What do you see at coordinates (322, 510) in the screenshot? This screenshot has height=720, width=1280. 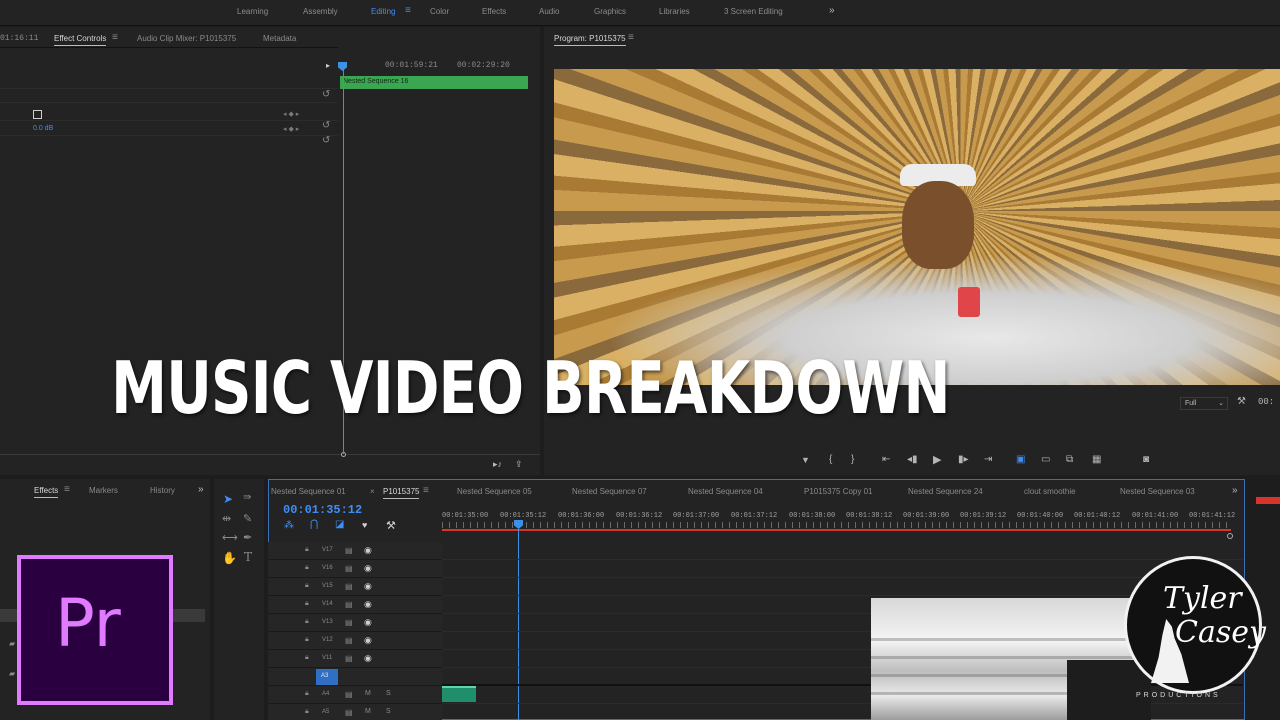 I see `timeline-timecode: 00:01:35:12` at bounding box center [322, 510].